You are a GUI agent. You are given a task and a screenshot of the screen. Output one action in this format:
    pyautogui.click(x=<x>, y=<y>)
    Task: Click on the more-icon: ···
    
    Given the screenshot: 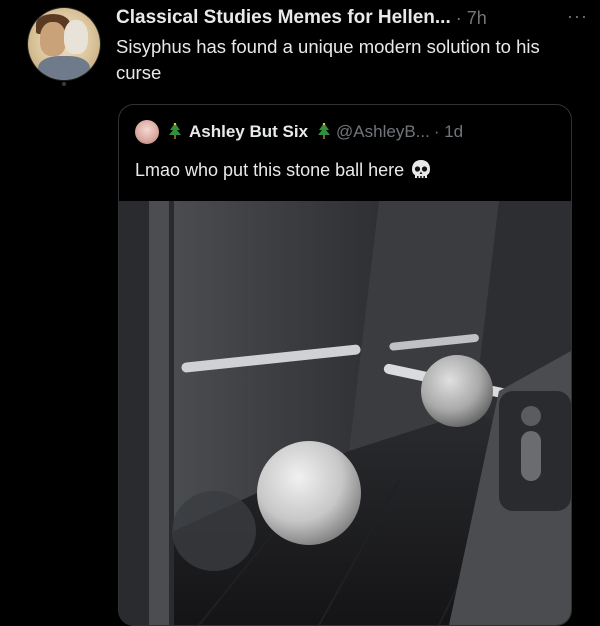 What is the action you would take?
    pyautogui.click(x=577, y=16)
    